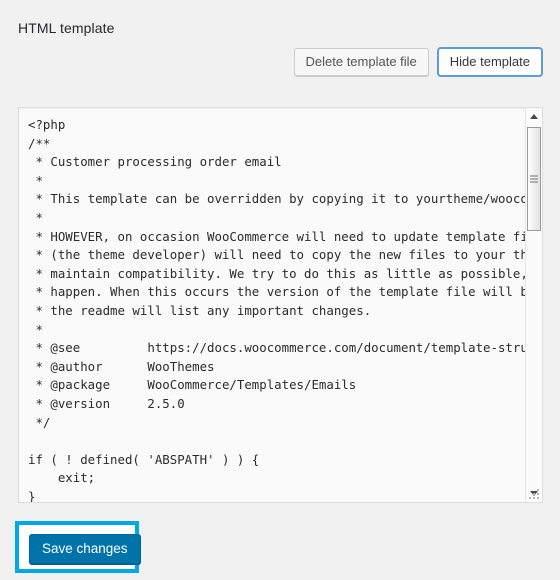 The image size is (560, 580). What do you see at coordinates (533, 493) in the screenshot?
I see `textarea-resize-handle-icon` at bounding box center [533, 493].